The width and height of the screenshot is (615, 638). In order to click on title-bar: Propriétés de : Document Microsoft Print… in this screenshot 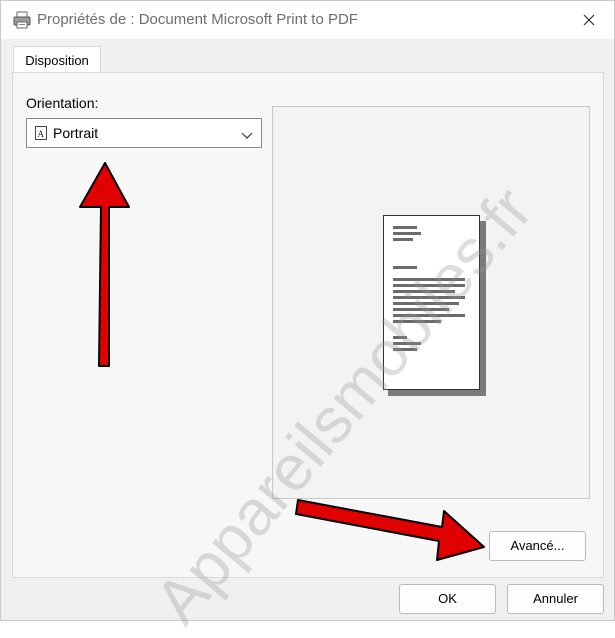, I will do `click(307, 20)`.